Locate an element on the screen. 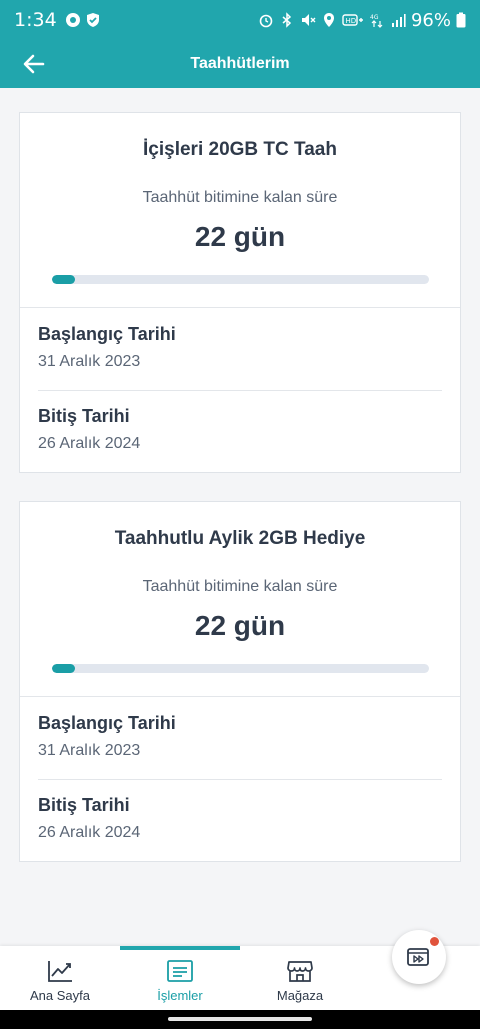 The image size is (480, 1029). mute-icon is located at coordinates (308, 20).